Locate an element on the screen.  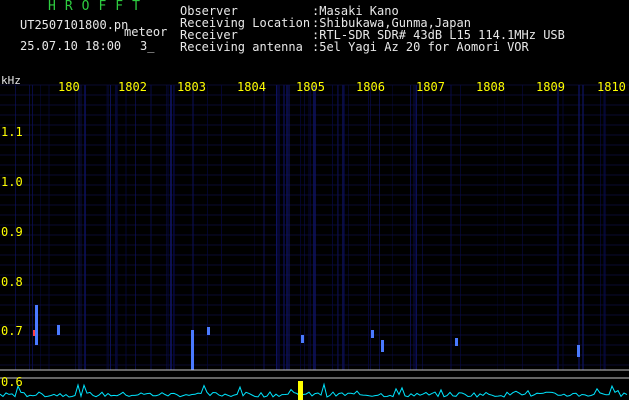
x-tick-1805: 1805 is located at coordinates (310, 87).